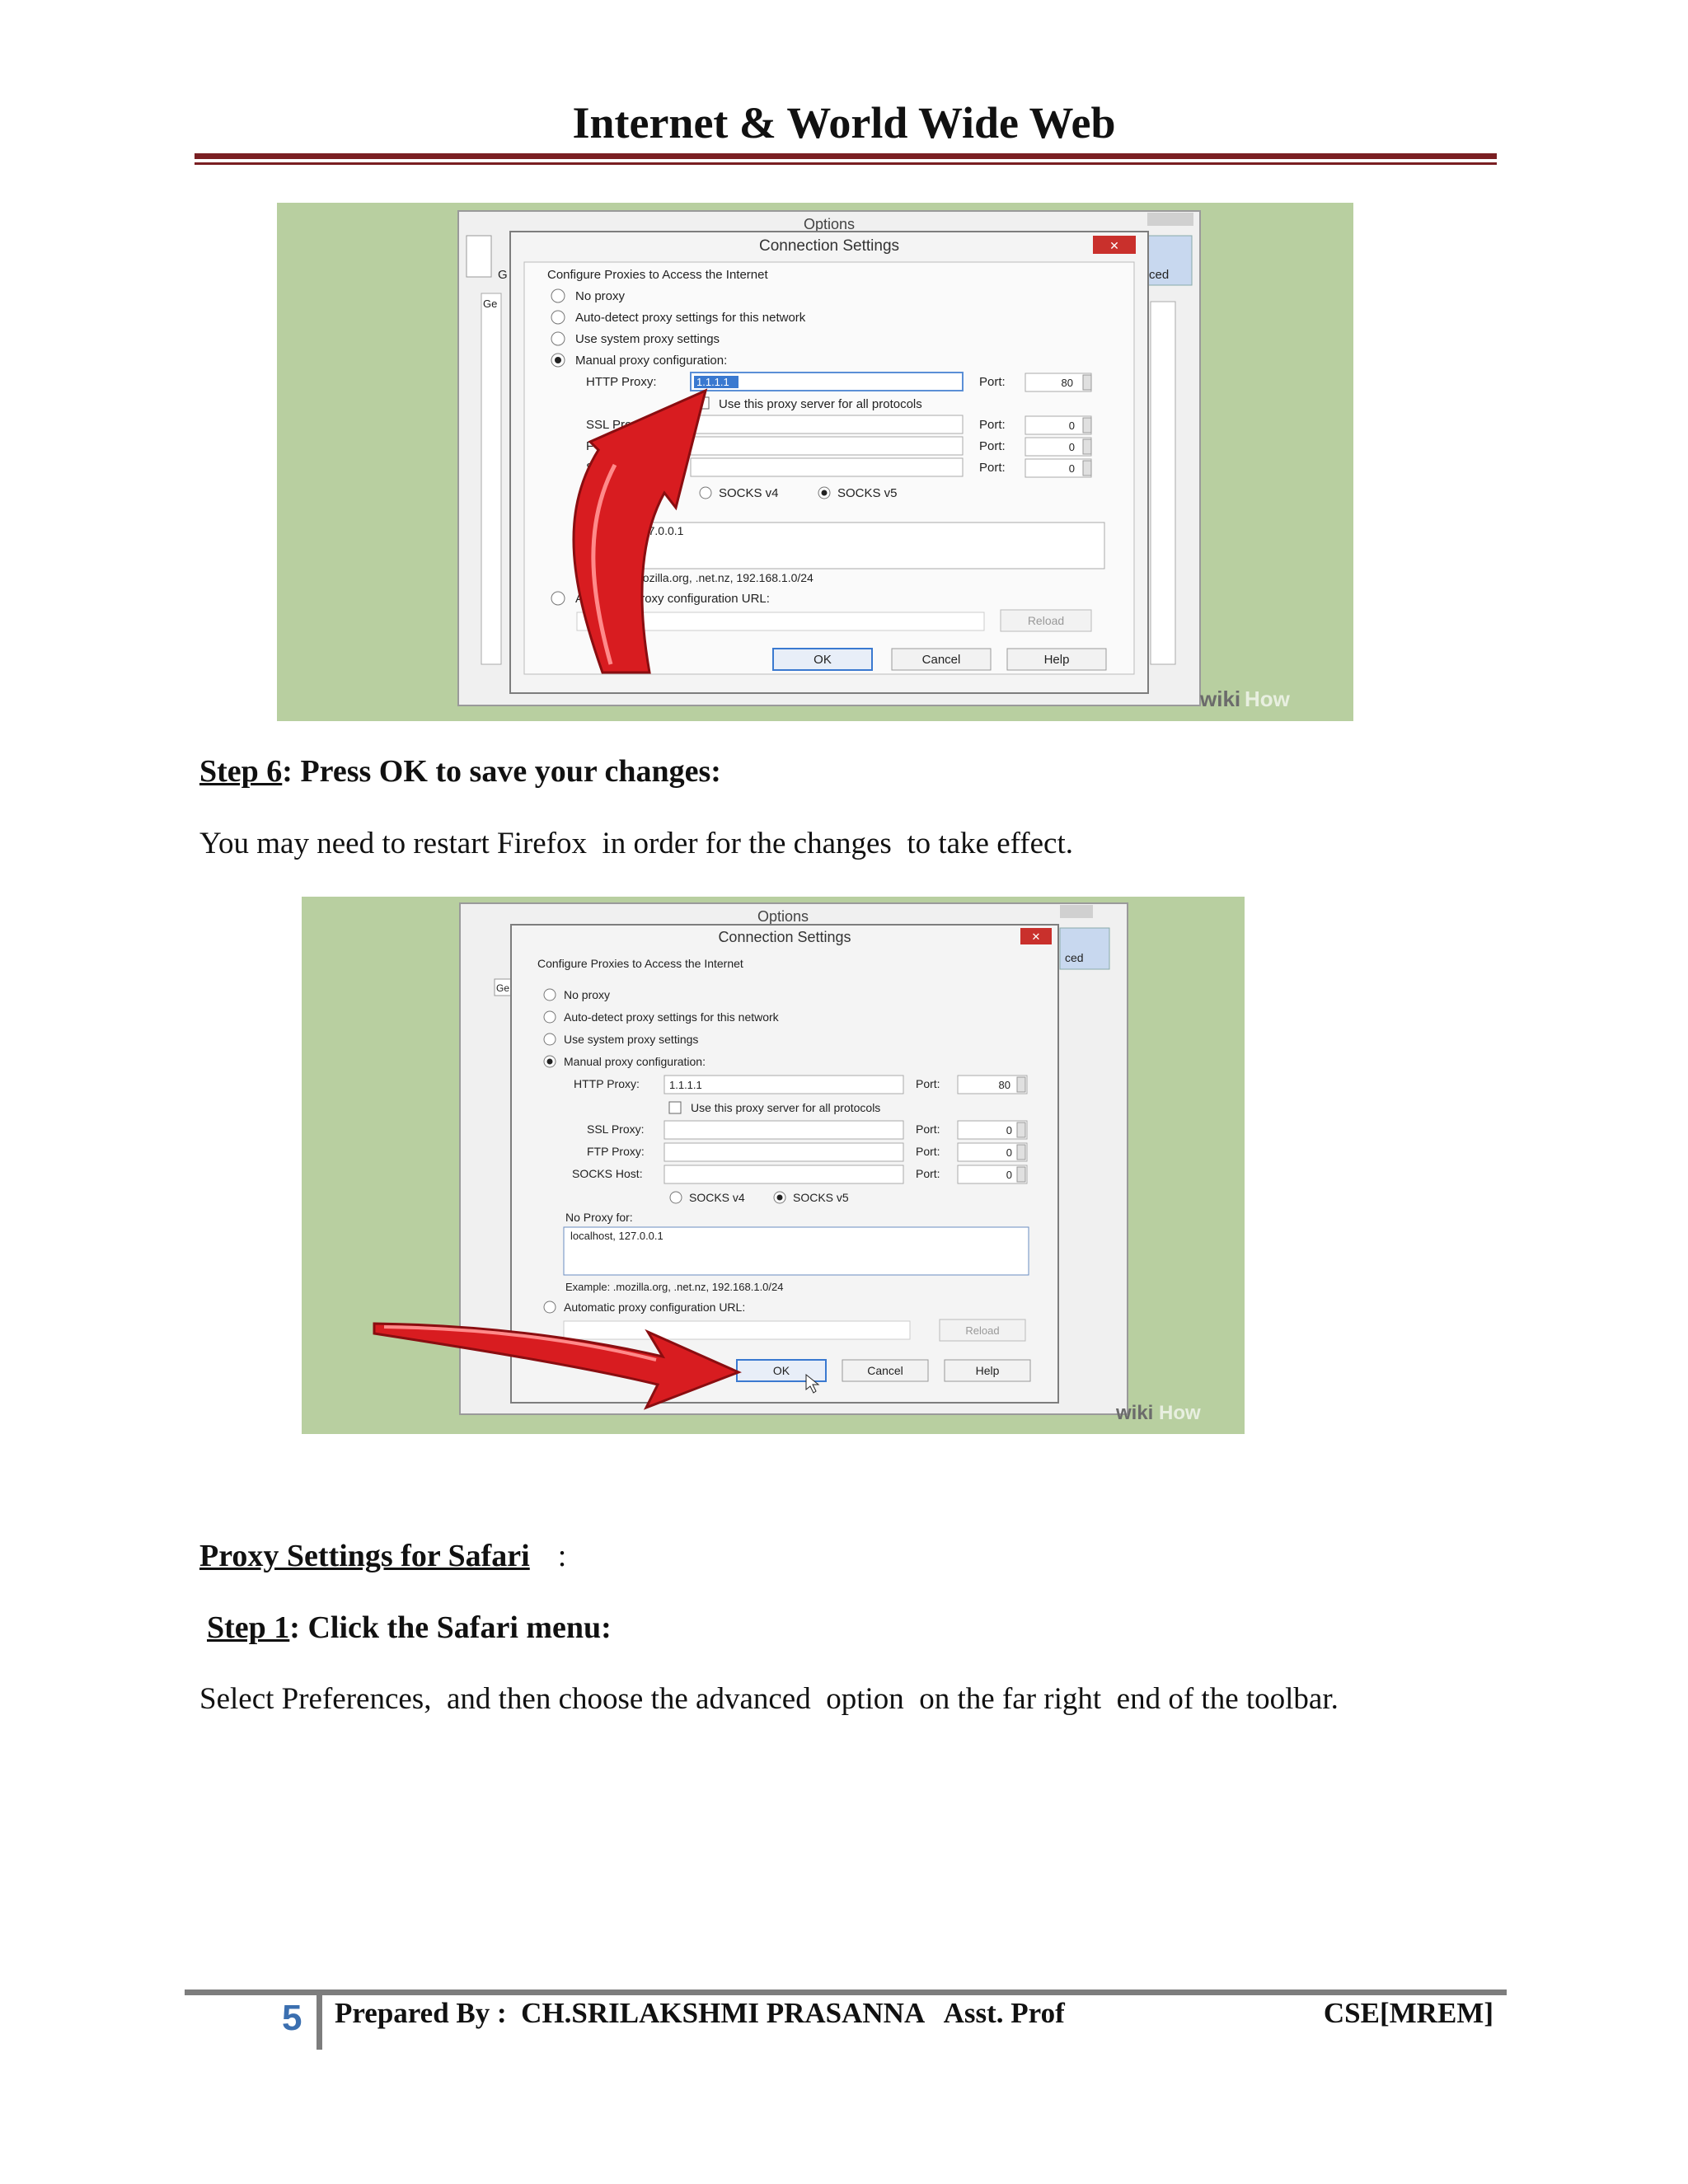 The width and height of the screenshot is (1688, 2184). Describe the element at coordinates (781, 1370) in the screenshot. I see `ok-label: OK` at that location.